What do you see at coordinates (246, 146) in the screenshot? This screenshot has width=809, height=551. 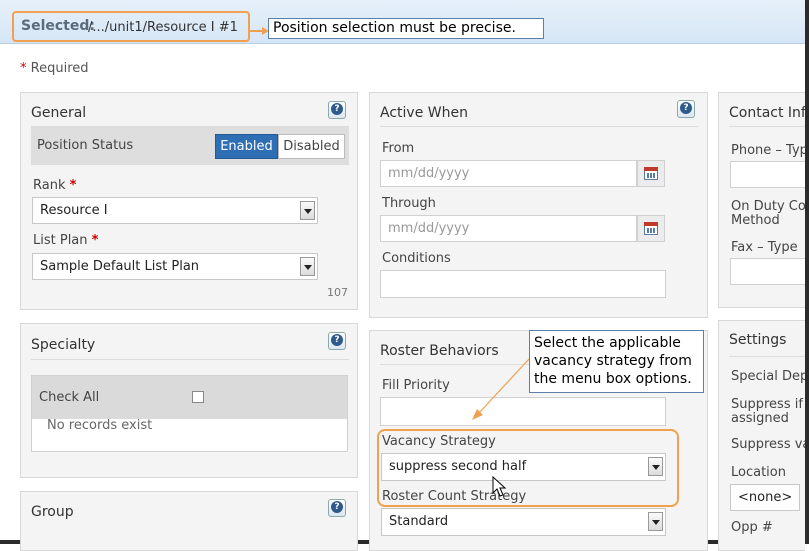 I see `enabled-button: Enabled` at bounding box center [246, 146].